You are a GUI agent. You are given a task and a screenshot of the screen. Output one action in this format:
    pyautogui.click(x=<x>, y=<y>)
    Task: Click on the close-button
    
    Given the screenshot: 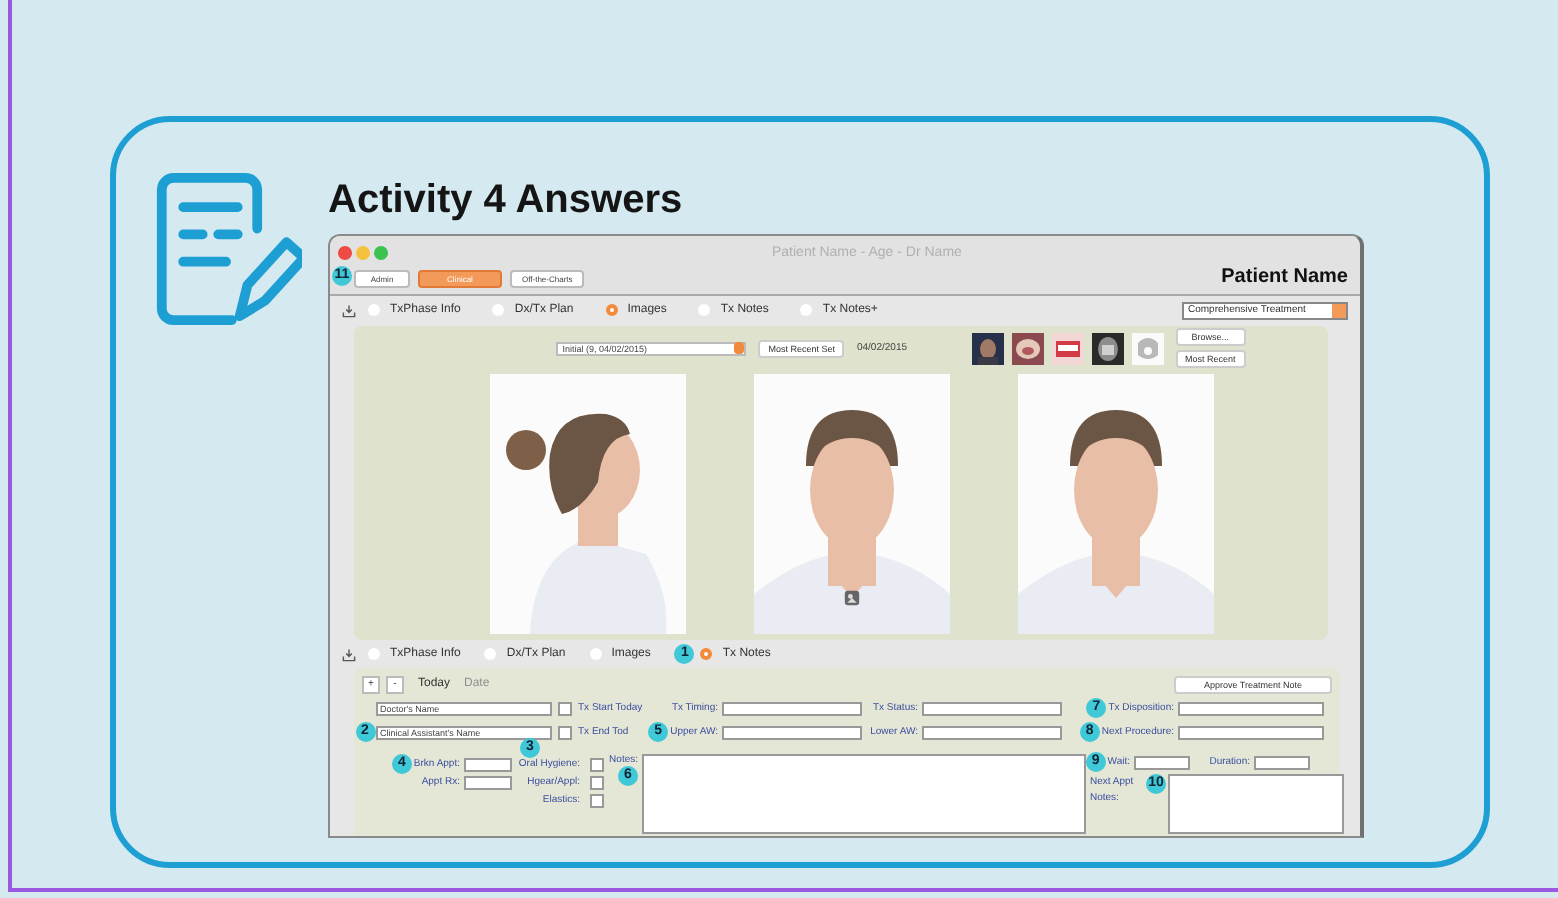 What is the action you would take?
    pyautogui.click(x=345, y=252)
    